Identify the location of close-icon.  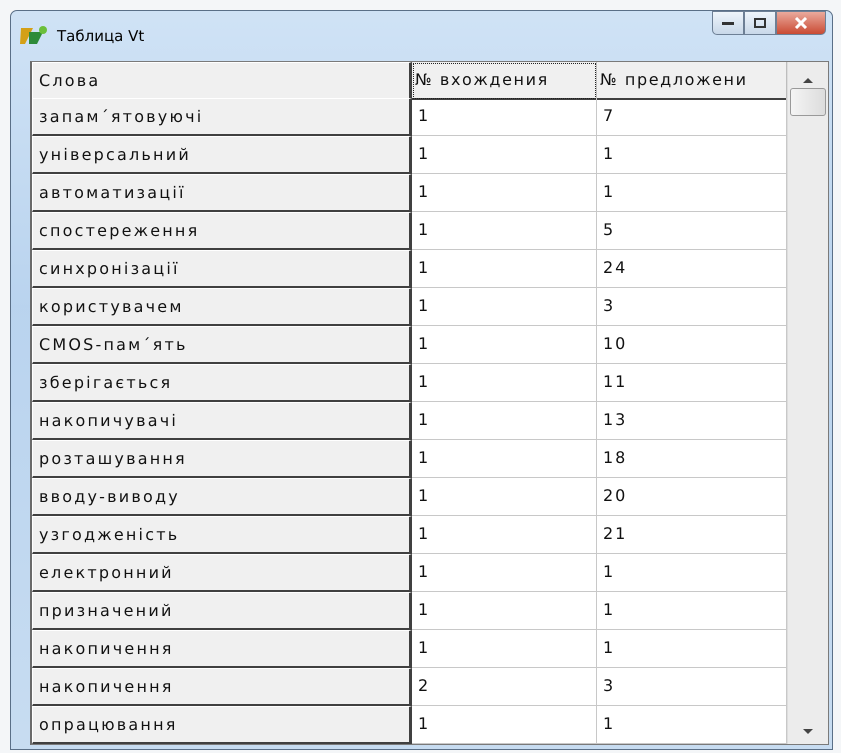
(801, 23).